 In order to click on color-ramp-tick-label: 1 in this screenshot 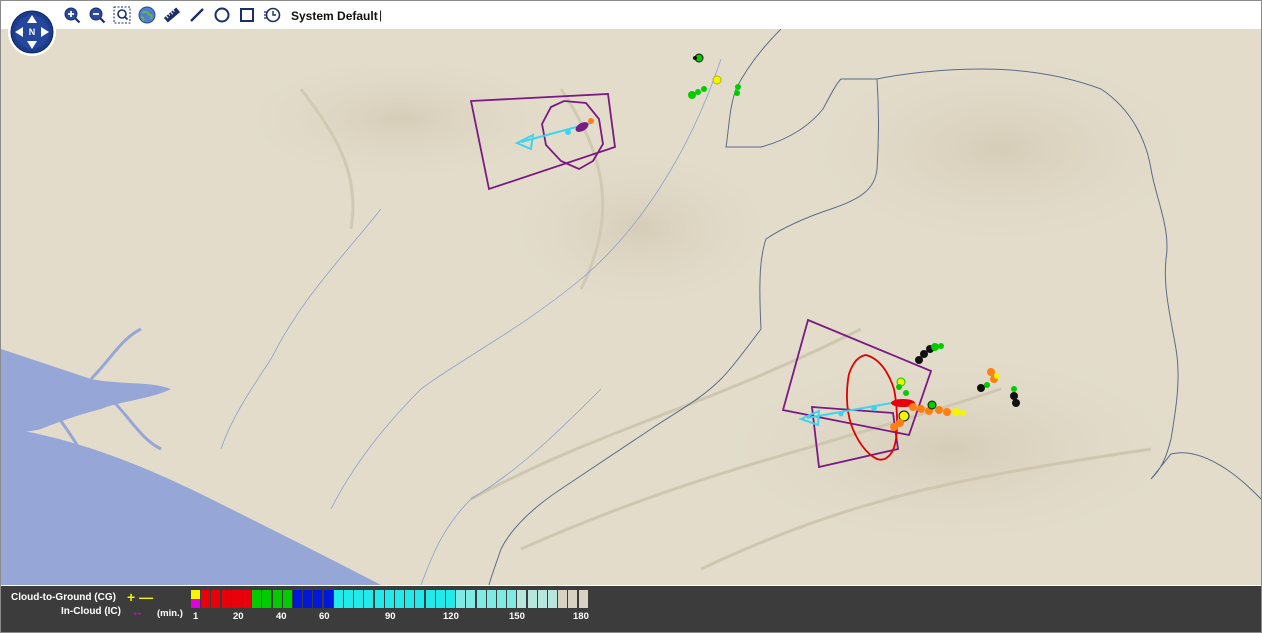, I will do `click(196, 616)`.